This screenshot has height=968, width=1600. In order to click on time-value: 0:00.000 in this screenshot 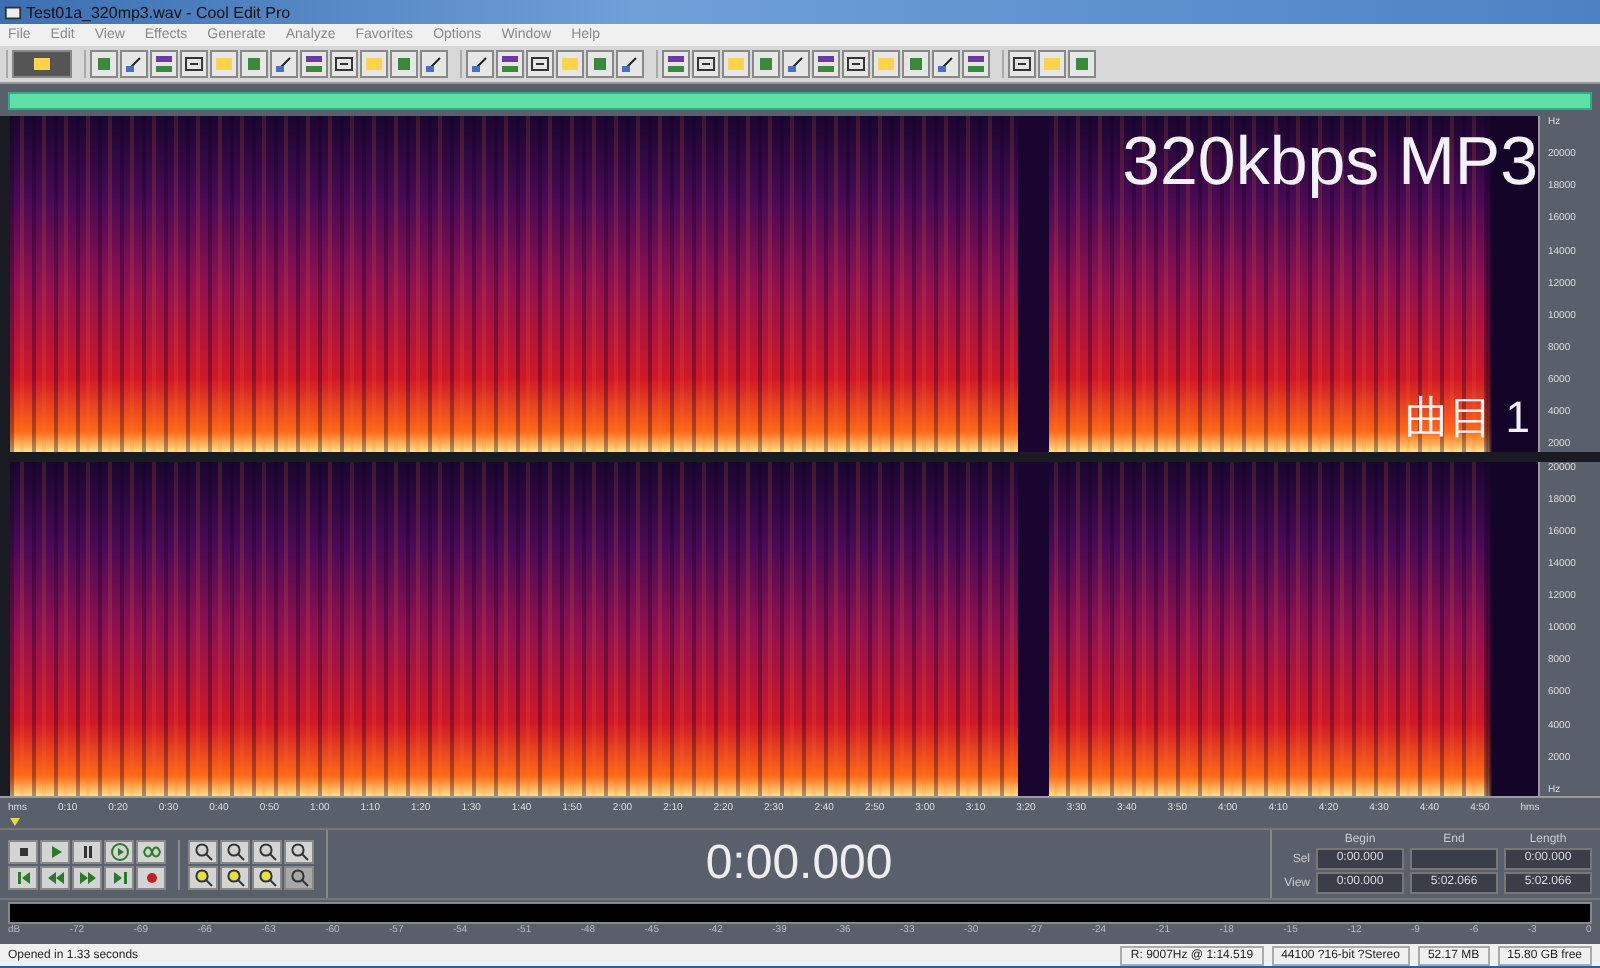, I will do `click(799, 864)`.